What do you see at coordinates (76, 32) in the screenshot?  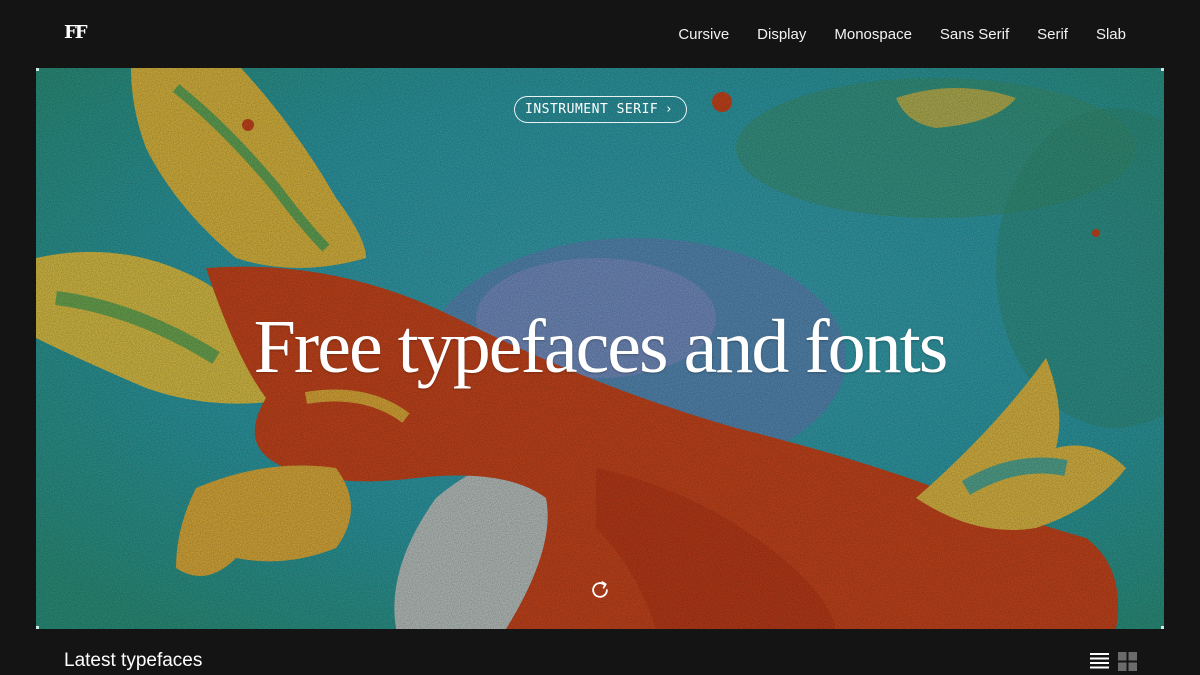 I see `site-logo: FF` at bounding box center [76, 32].